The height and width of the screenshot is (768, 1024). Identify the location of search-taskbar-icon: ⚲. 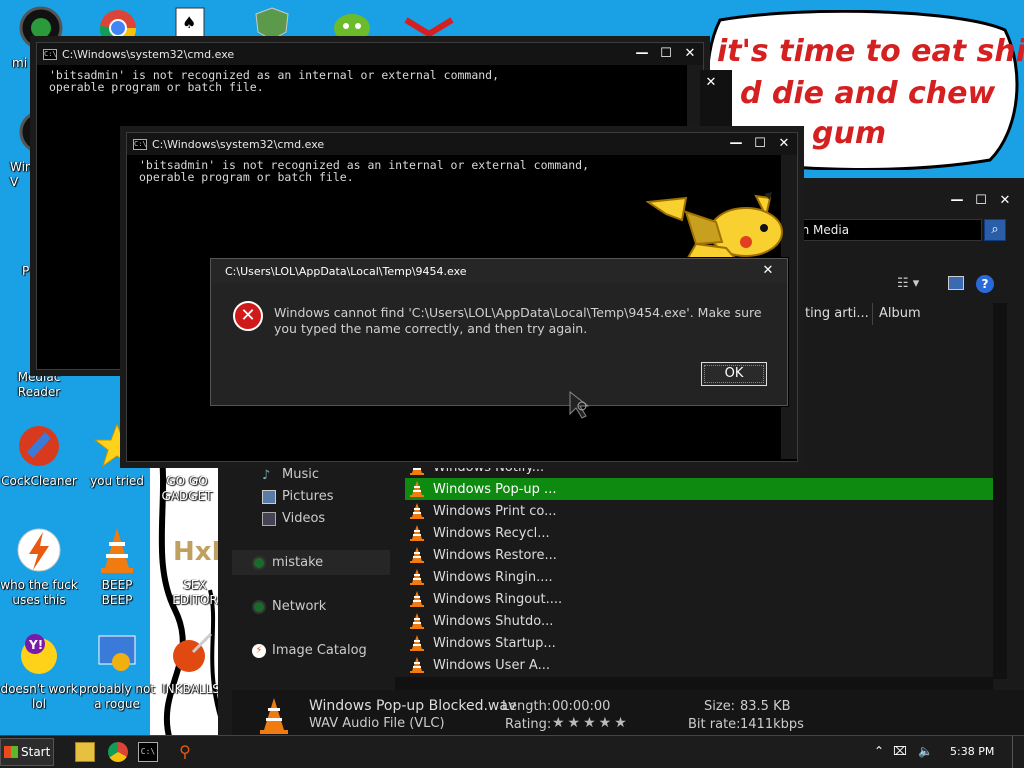
(185, 752).